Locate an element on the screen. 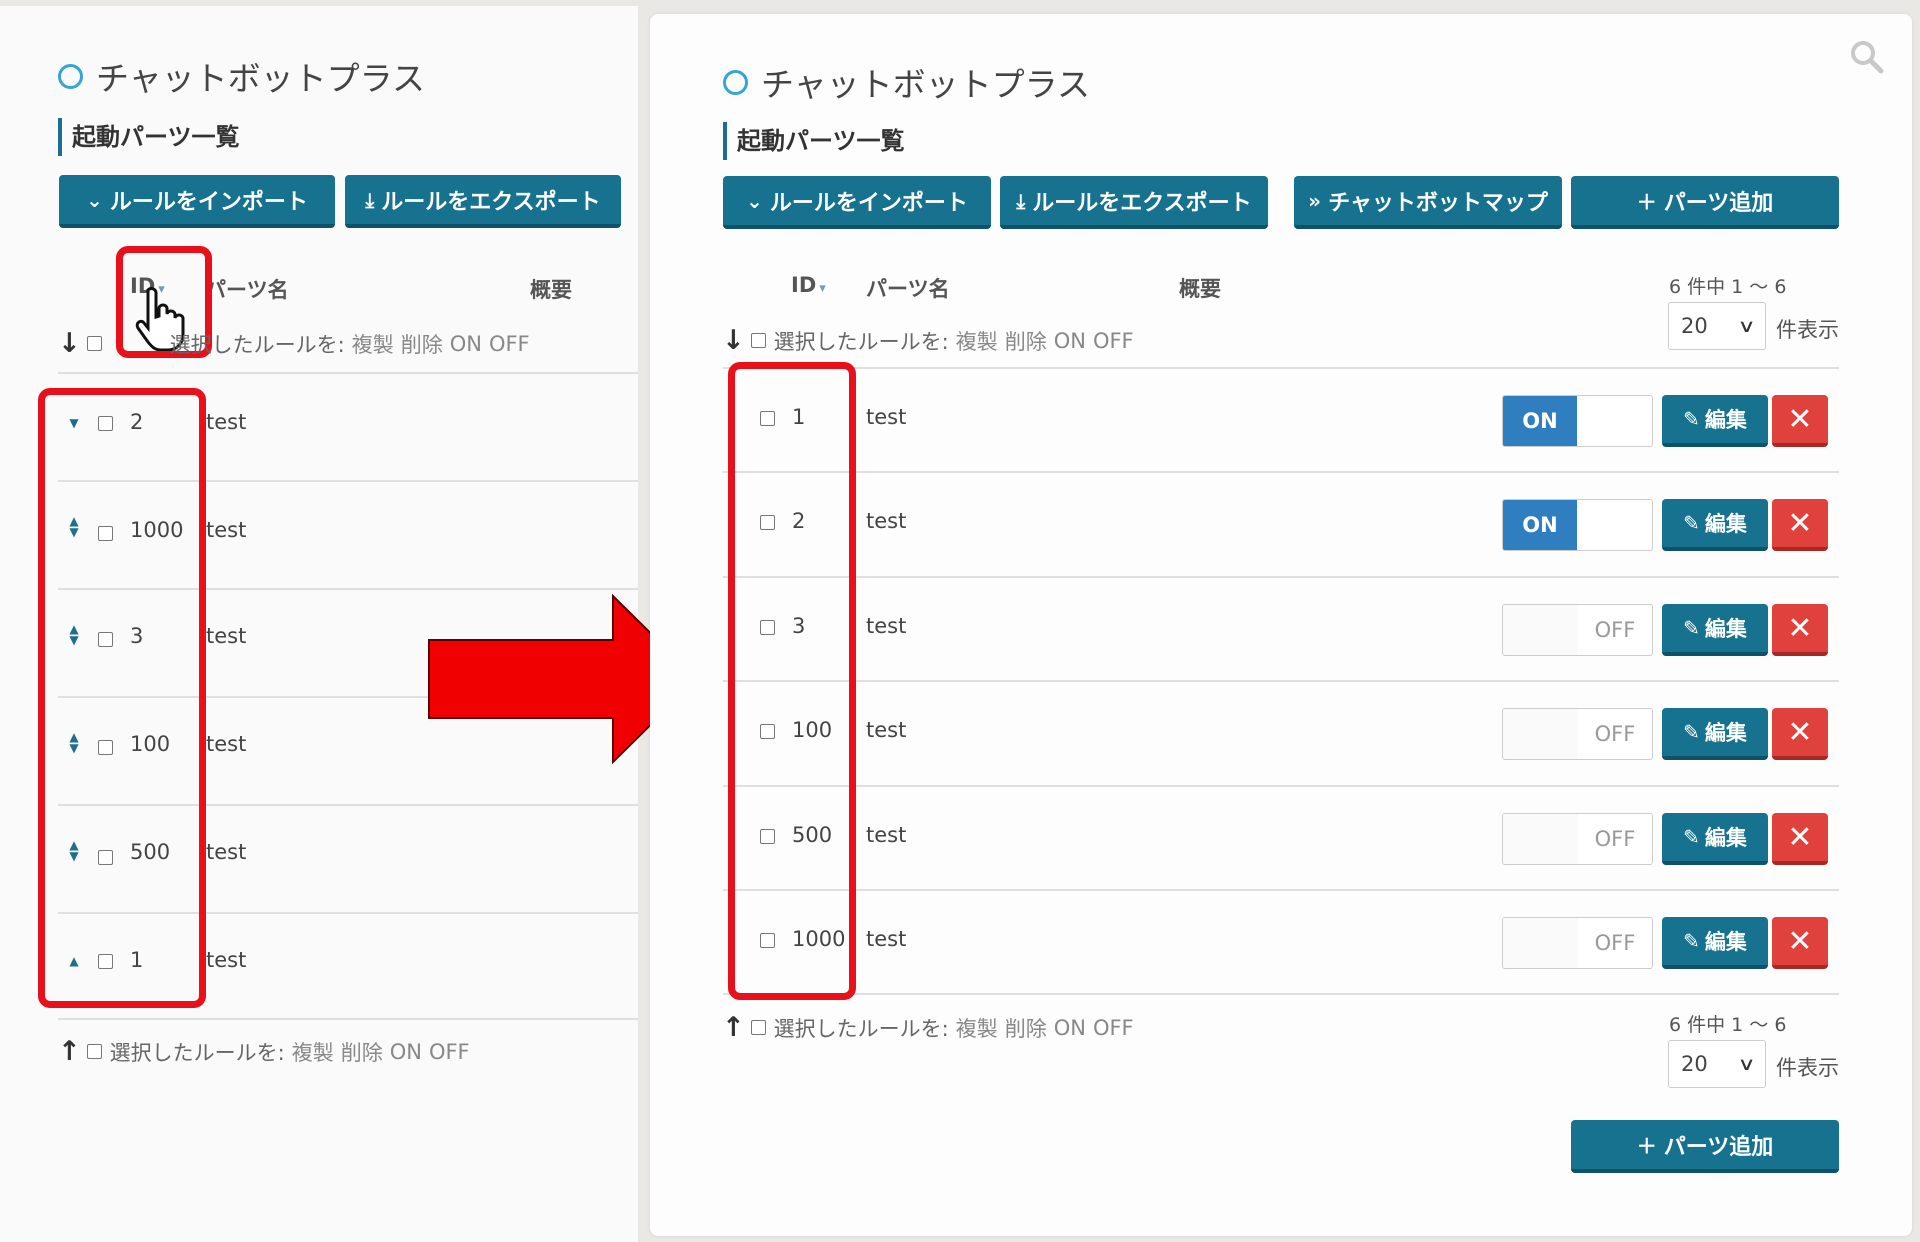 The width and height of the screenshot is (1920, 1242). search-icon is located at coordinates (1867, 57).